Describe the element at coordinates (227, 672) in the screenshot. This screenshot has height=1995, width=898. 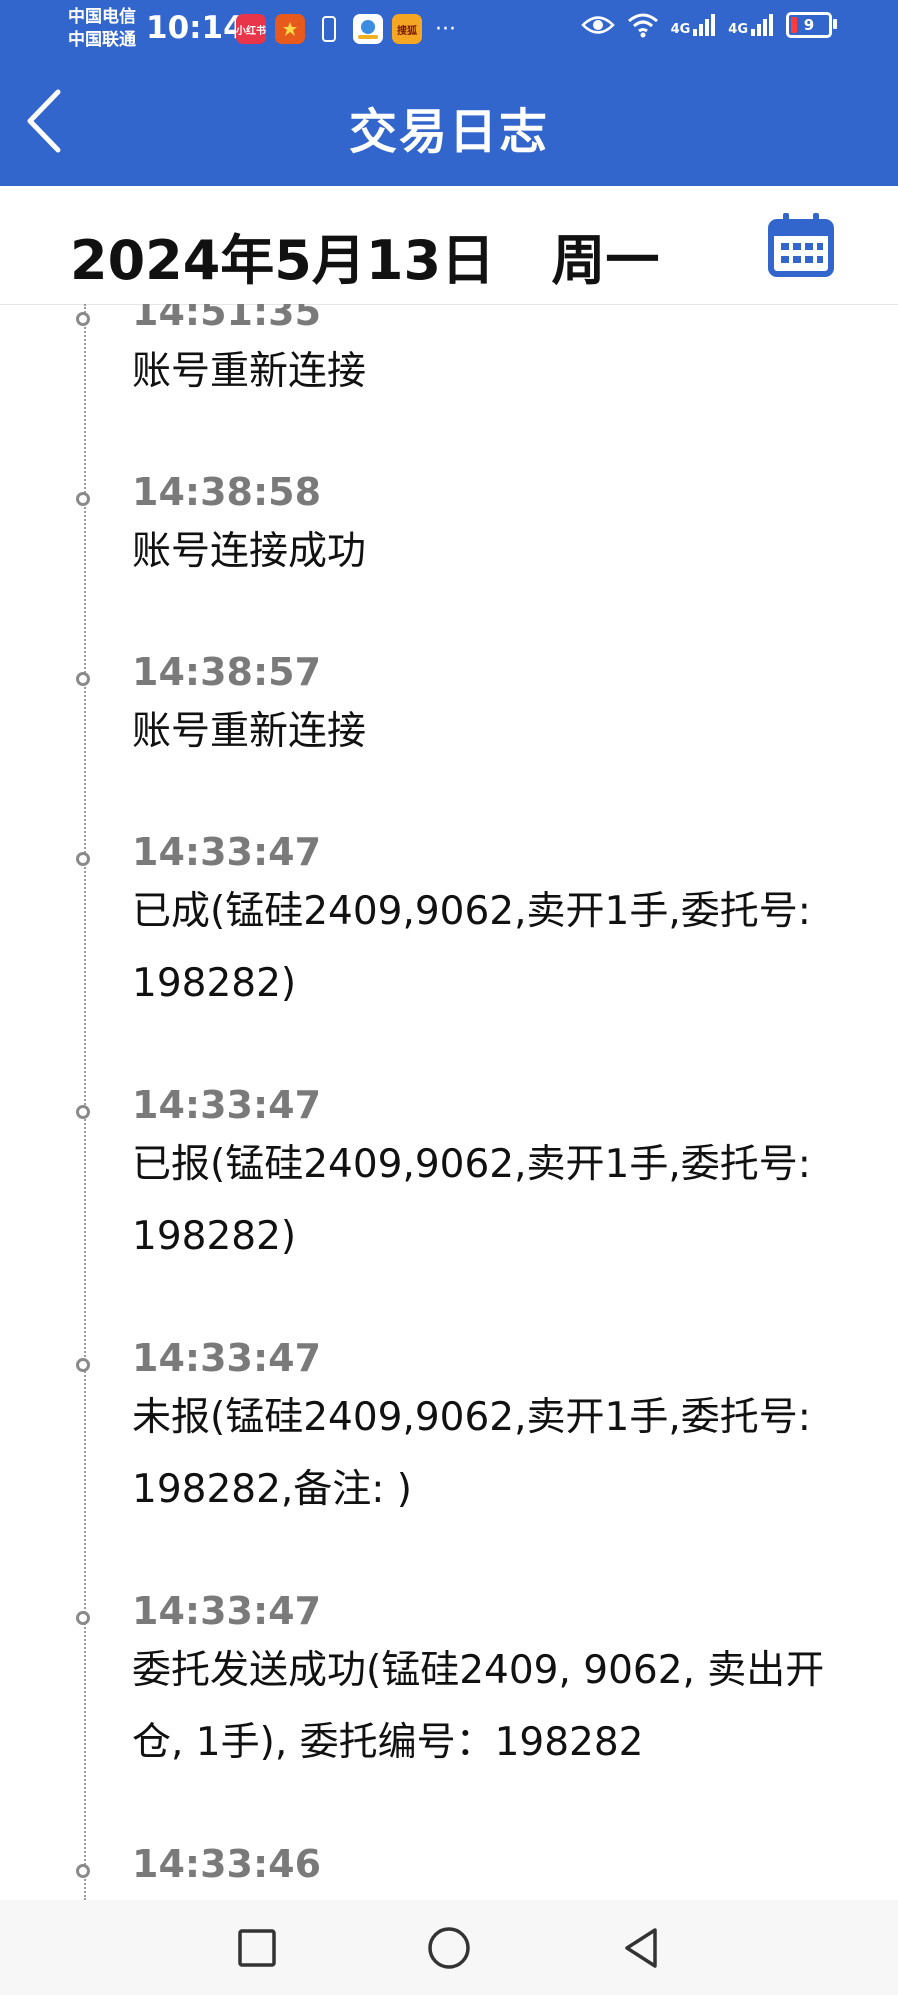
I see `log-time: 14:38:57` at that location.